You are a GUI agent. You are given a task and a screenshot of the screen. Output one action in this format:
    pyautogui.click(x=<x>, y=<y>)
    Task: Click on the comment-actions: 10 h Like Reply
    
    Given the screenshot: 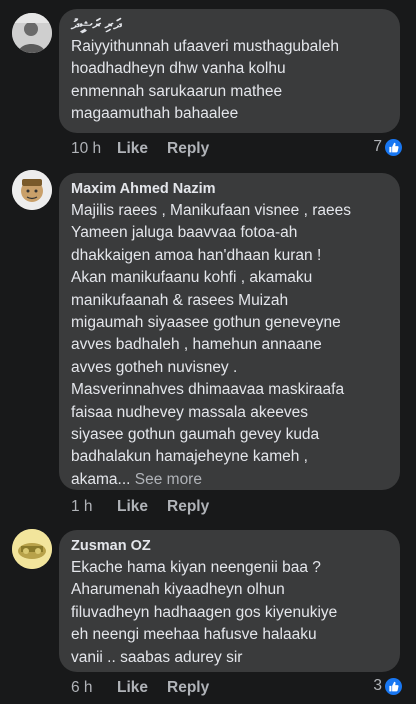 What is the action you would take?
    pyautogui.click(x=140, y=149)
    